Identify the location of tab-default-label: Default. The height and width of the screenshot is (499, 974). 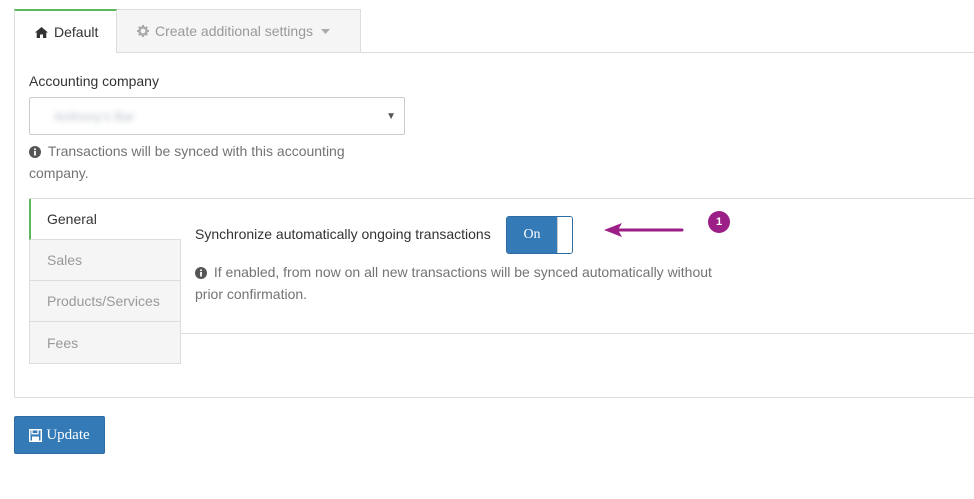
(76, 32).